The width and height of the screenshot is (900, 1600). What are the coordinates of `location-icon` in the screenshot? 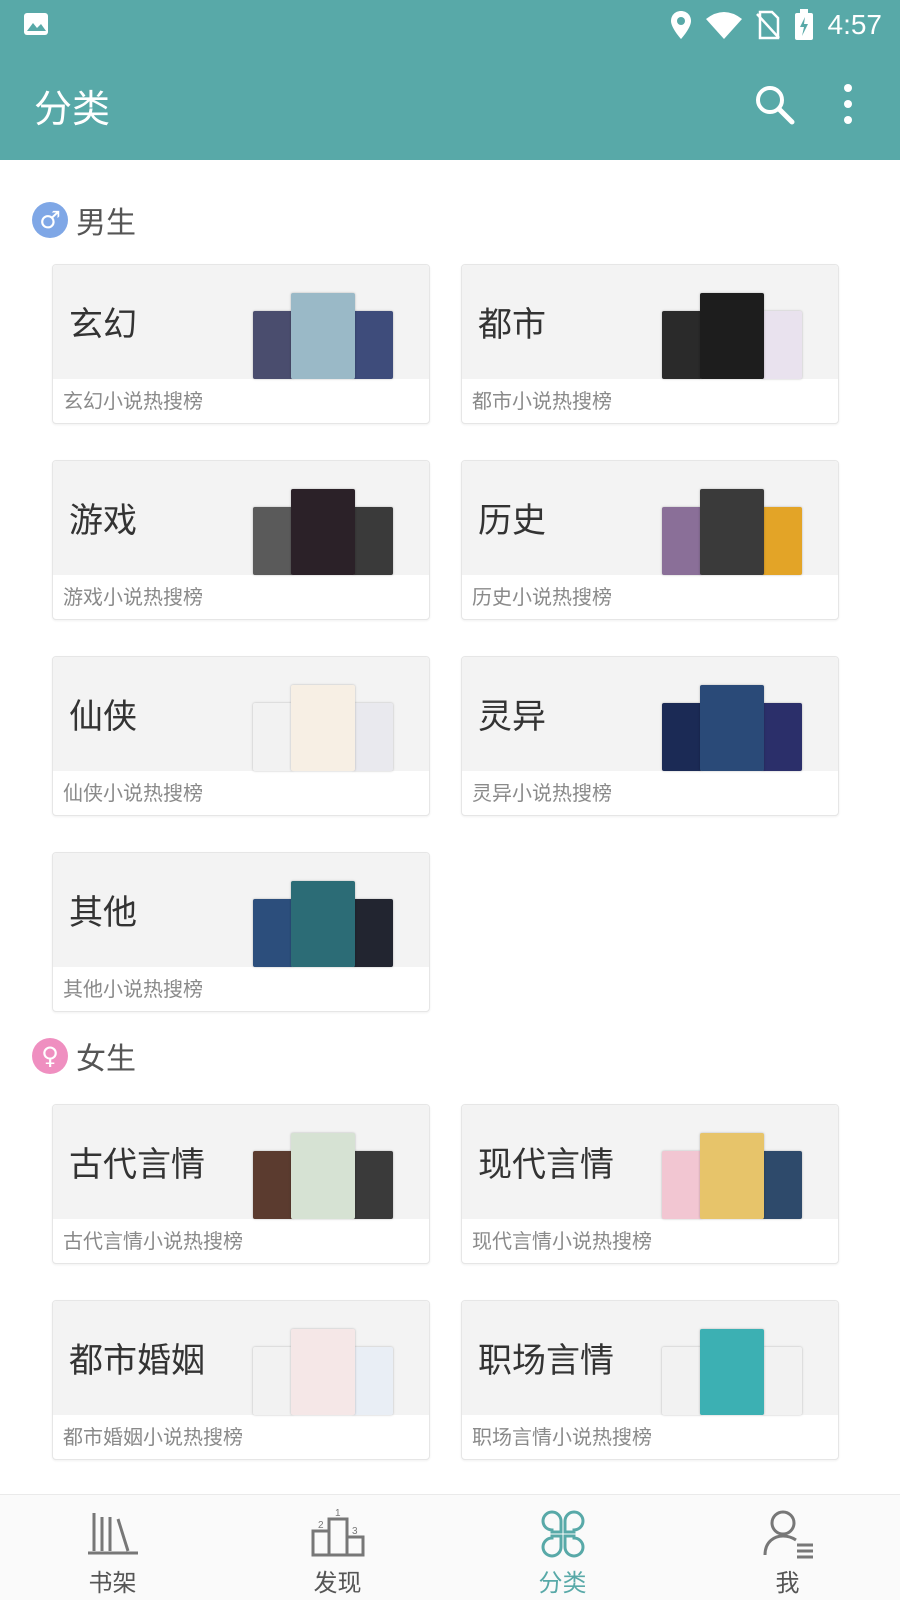 It's located at (680, 25).